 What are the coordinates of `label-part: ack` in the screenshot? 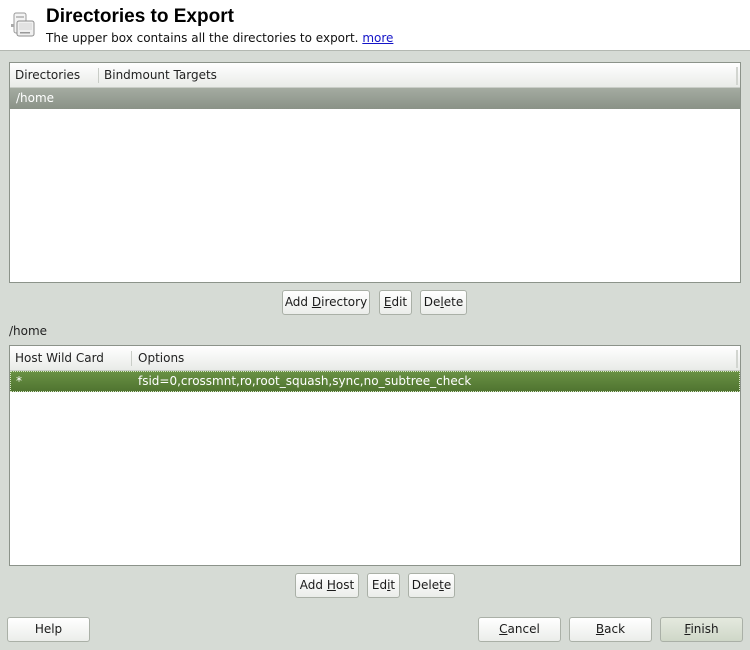 It's located at (615, 629).